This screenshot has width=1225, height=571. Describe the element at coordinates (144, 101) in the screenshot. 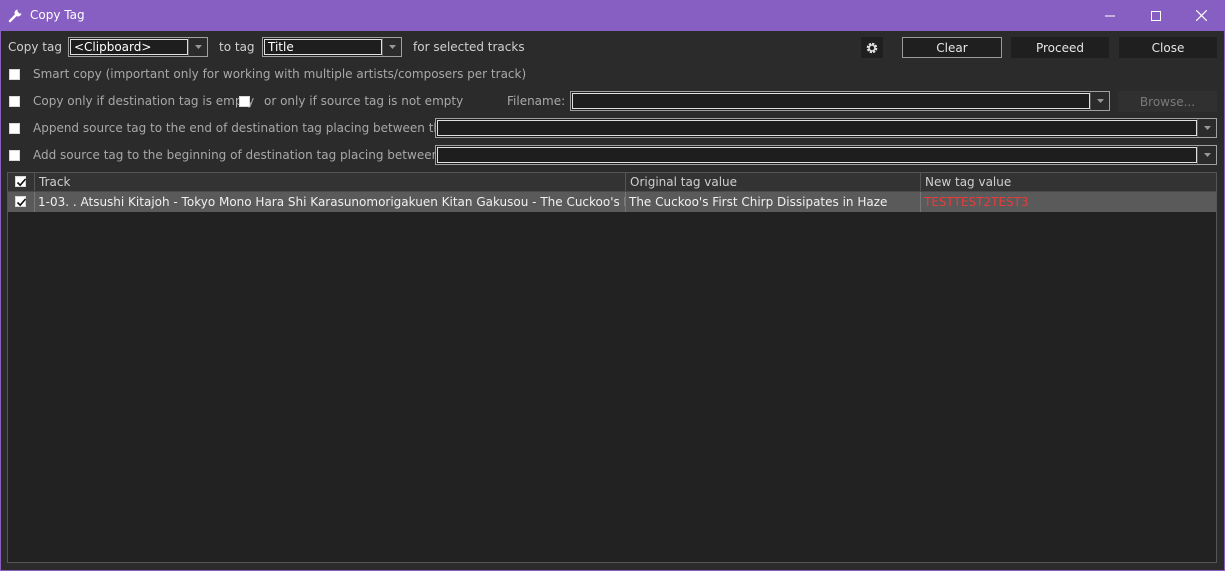

I see `copy-if-empty-label: Copy only if destination tag is empty` at that location.